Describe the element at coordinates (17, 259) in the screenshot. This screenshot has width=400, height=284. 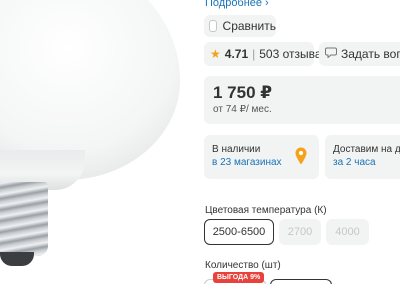
I see `bulb-tip` at that location.